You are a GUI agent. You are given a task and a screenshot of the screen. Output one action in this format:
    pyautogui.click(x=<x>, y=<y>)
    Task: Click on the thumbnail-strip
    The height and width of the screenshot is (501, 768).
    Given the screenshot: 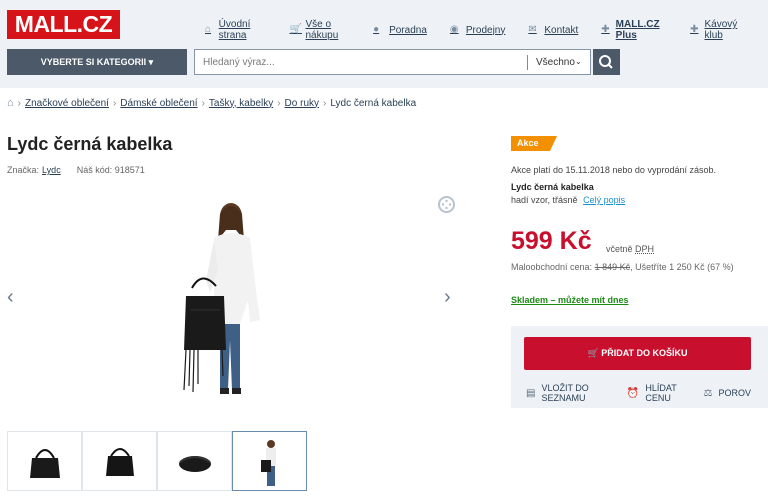 What is the action you would take?
    pyautogui.click(x=157, y=461)
    